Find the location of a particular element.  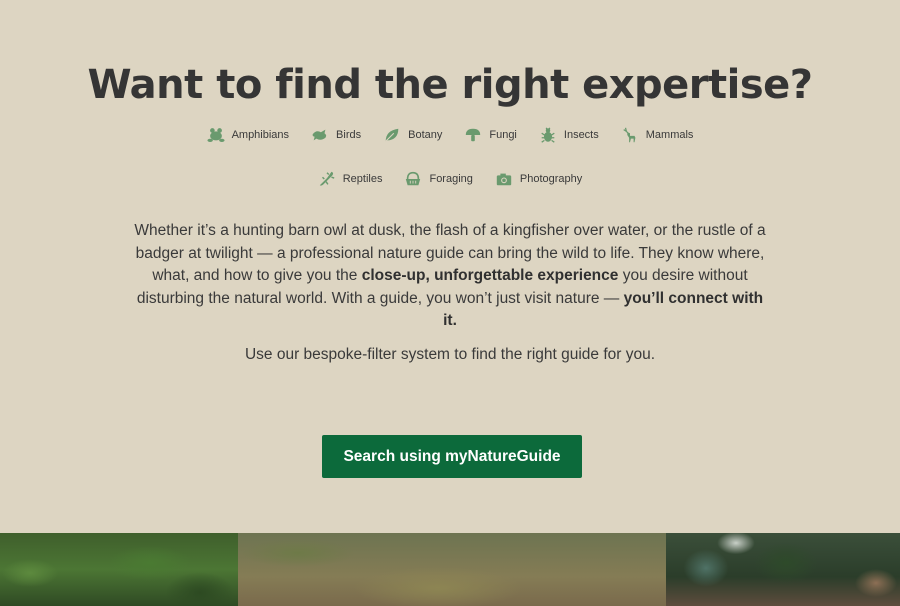

page-title: Want to find the right expertise? is located at coordinates (450, 85).